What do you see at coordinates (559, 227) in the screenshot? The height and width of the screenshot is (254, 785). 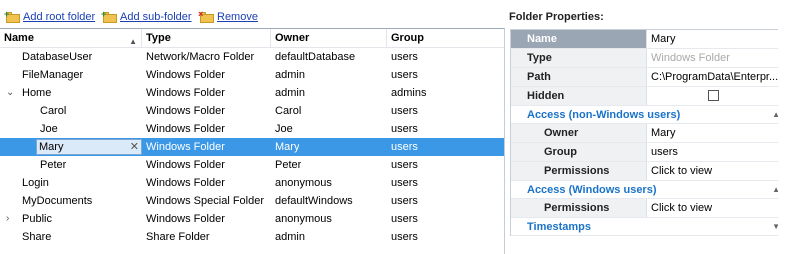 I see `prop-group-timestamps-label: Timestamps` at bounding box center [559, 227].